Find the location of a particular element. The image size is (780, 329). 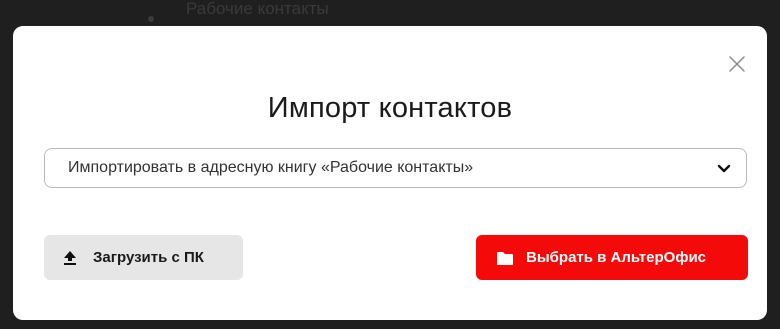

close-icon is located at coordinates (737, 64).